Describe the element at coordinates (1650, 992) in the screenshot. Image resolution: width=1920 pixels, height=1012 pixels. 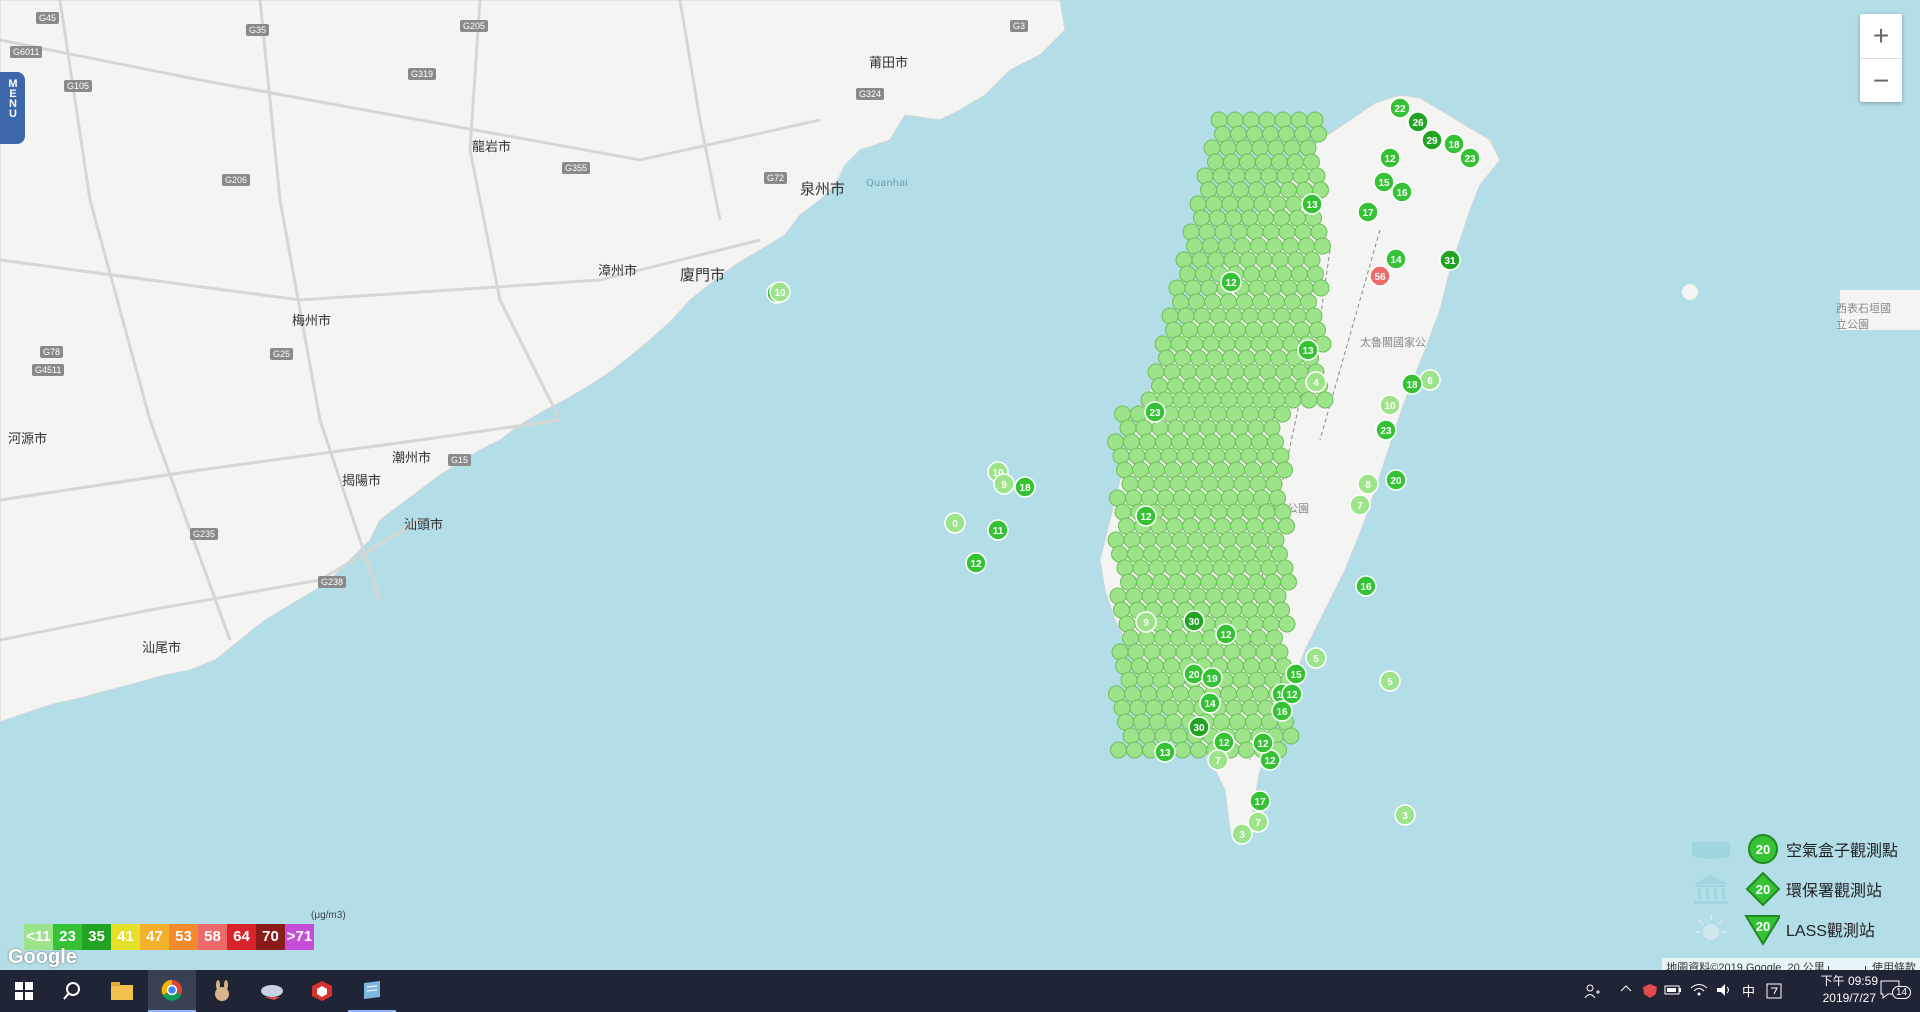
I see `shield-tray-icon` at that location.